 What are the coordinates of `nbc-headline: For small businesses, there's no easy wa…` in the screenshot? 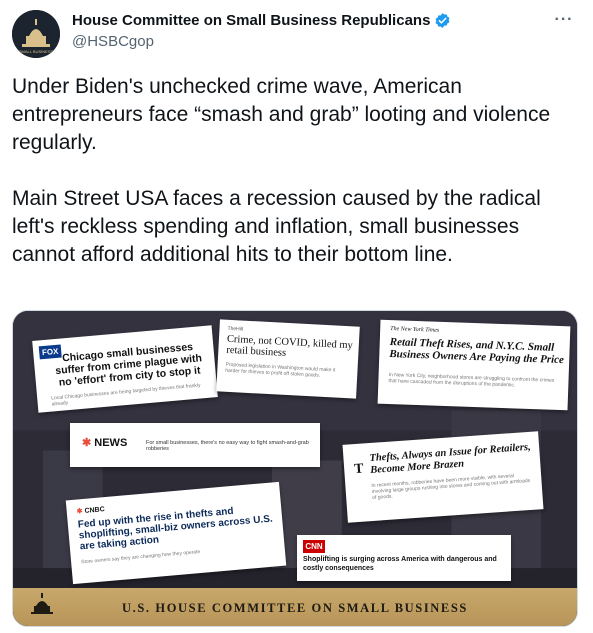 It's located at (227, 446).